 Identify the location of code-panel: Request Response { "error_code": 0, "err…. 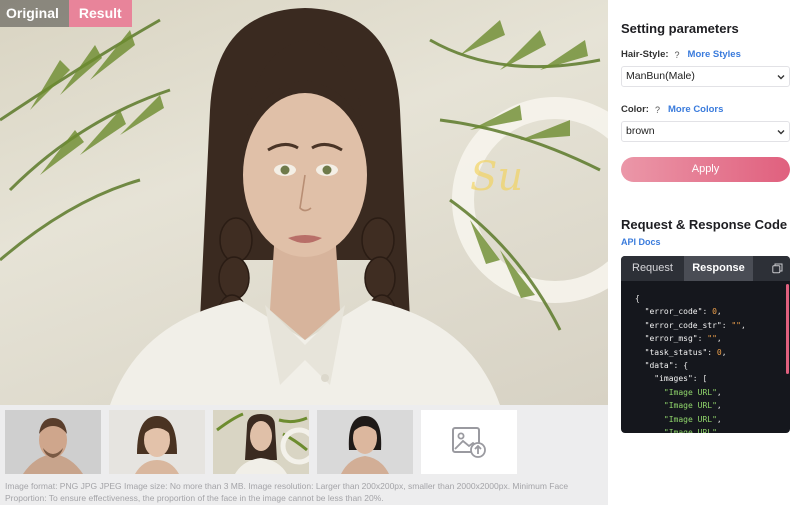
(705, 344).